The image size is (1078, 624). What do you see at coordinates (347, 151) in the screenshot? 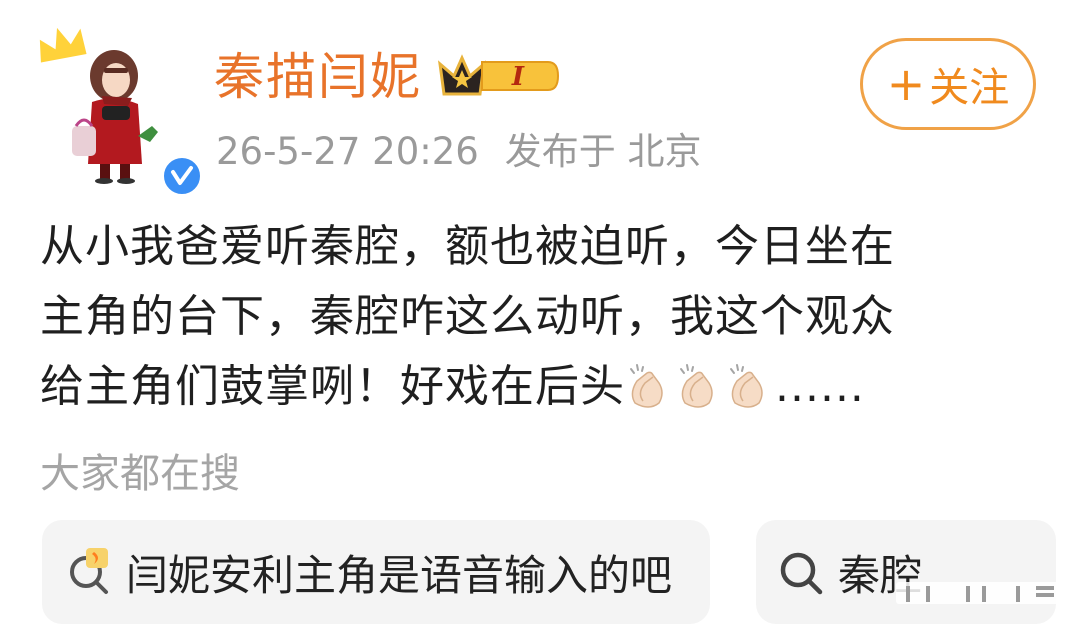
I see `post-timestamp: 26-5-27 20:26` at bounding box center [347, 151].